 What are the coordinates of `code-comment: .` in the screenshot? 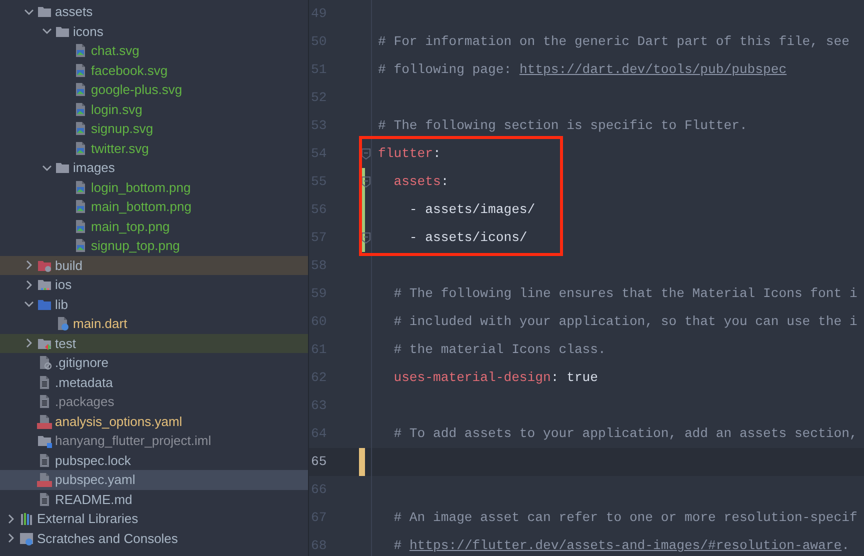 It's located at (846, 546).